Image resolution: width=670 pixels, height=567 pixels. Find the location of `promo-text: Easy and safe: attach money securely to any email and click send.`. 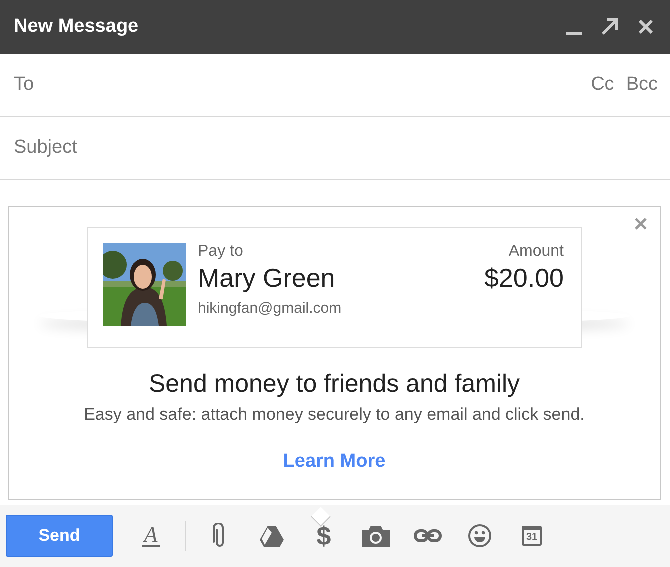

promo-text: Easy and safe: attach money securely to any email and click send. is located at coordinates (334, 415).